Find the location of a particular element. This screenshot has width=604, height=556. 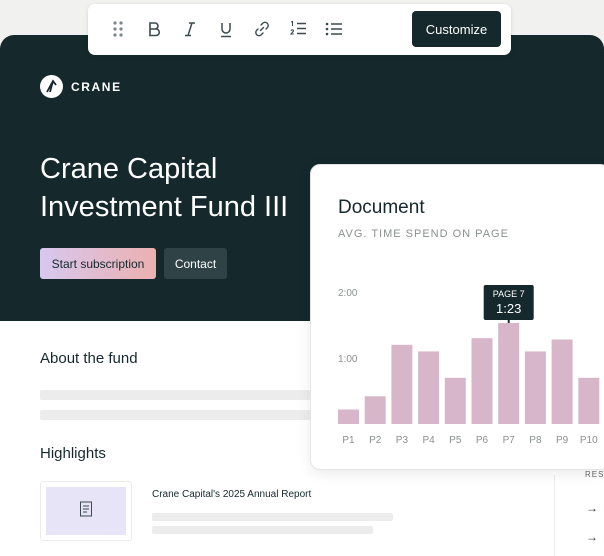

x-tick-label: P4 is located at coordinates (428, 440).